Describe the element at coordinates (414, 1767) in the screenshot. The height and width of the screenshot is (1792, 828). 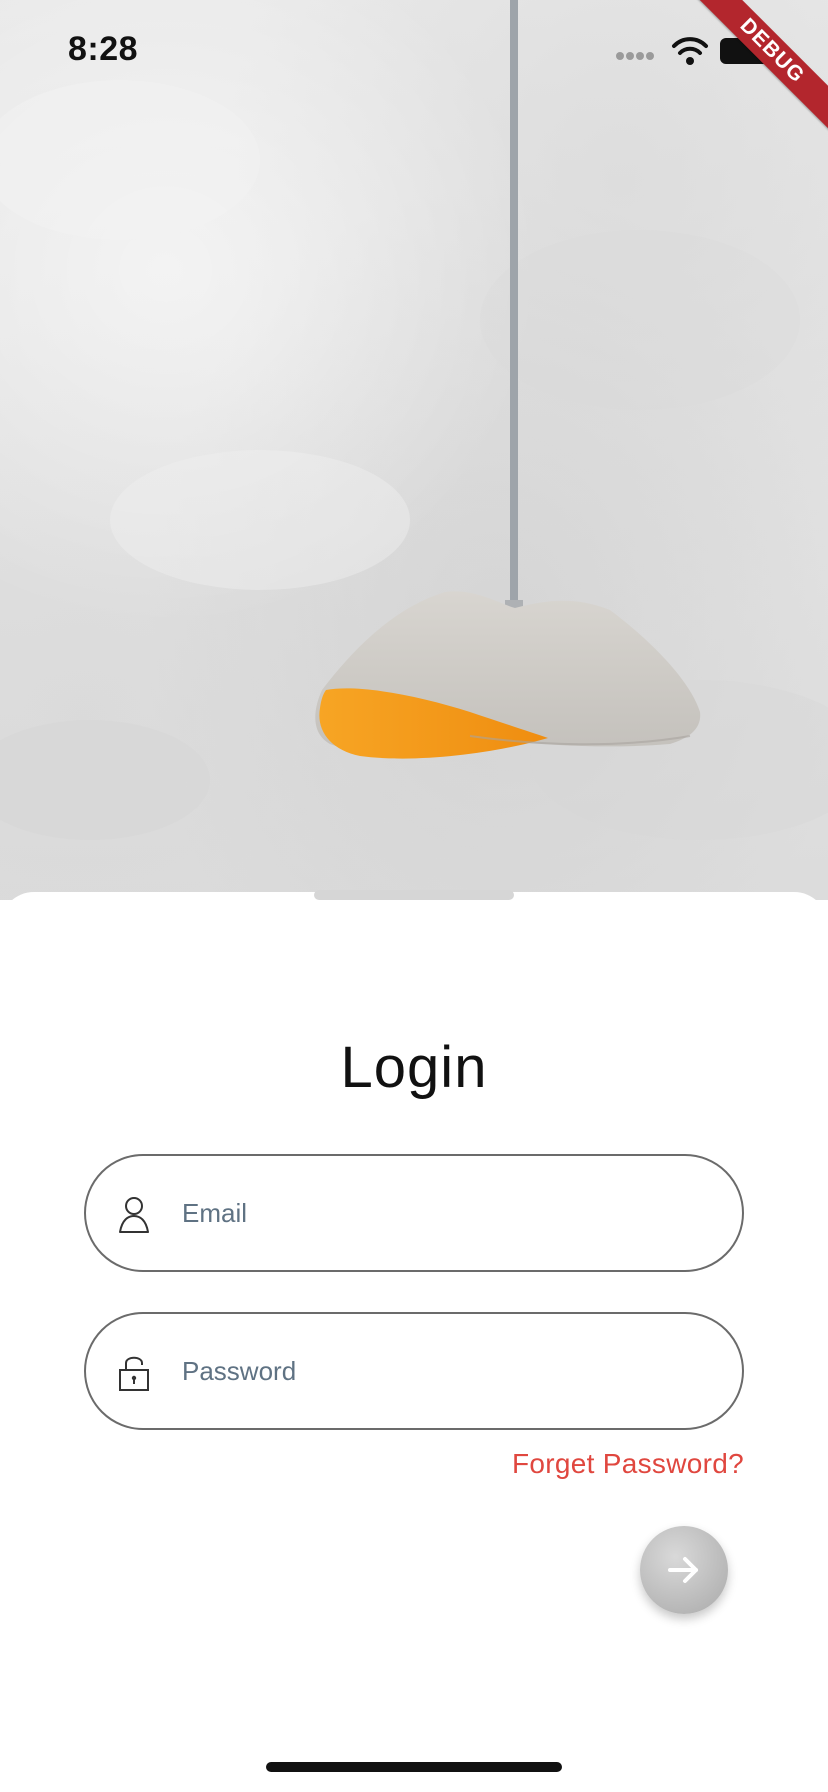
I see `home-indicator` at that location.